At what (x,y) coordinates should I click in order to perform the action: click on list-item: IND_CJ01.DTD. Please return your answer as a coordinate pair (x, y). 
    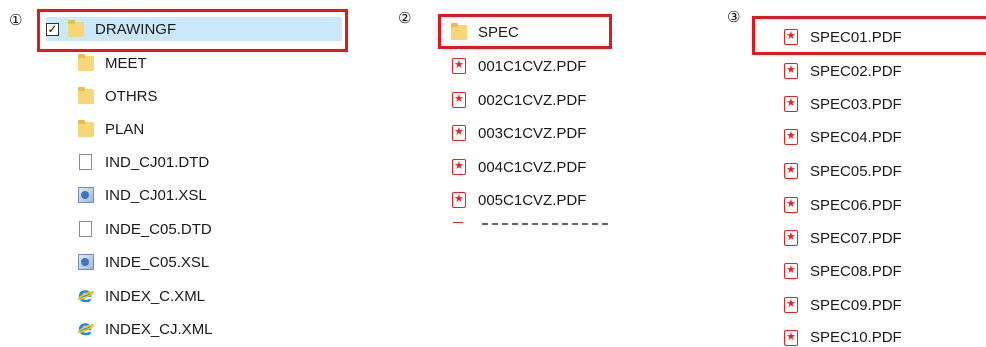
    Looking at the image, I should click on (143, 162).